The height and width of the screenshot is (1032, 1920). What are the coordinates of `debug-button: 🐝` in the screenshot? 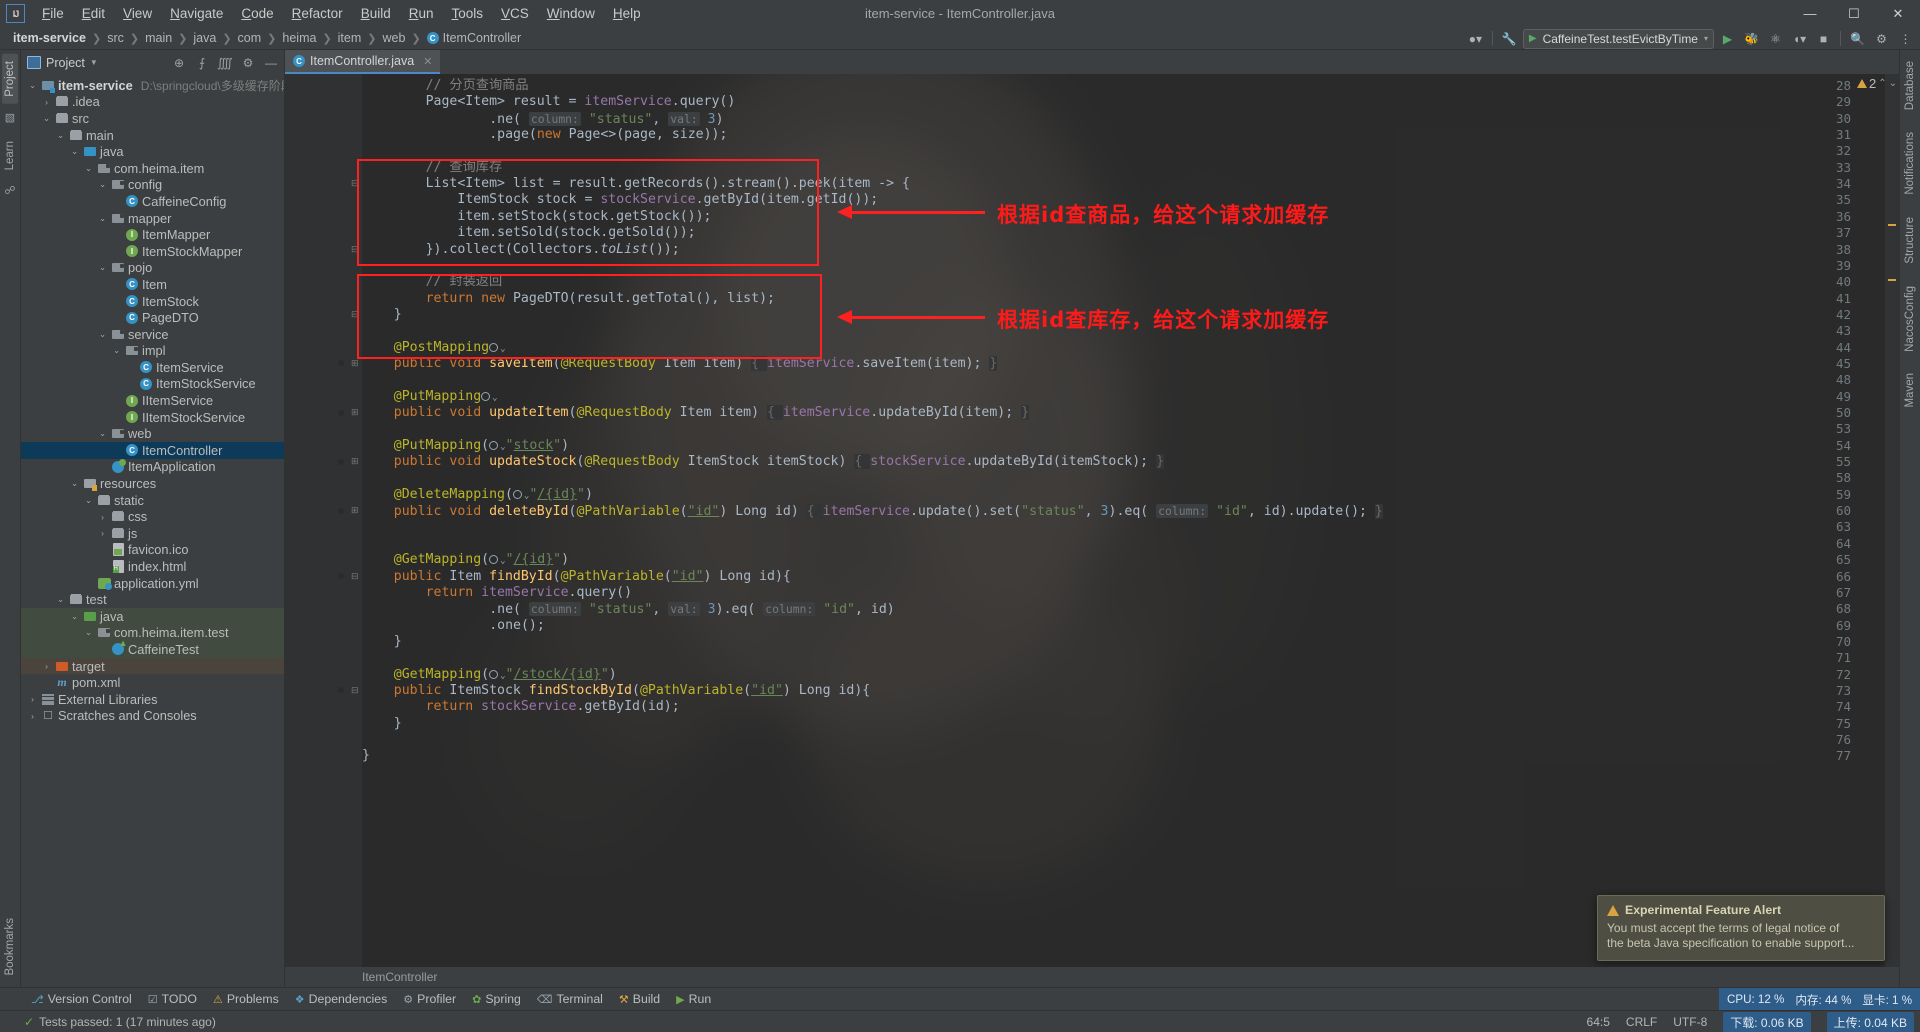 It's located at (1751, 38).